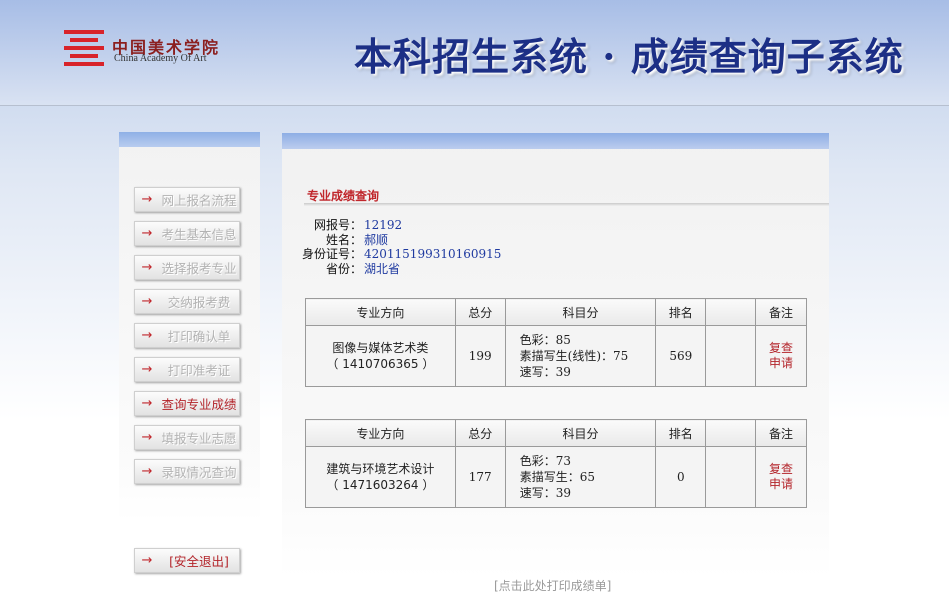 Image resolution: width=949 pixels, height=613 pixels. Describe the element at coordinates (199, 438) in the screenshot. I see `sidebar-item-label: 填报专业志愿` at that location.